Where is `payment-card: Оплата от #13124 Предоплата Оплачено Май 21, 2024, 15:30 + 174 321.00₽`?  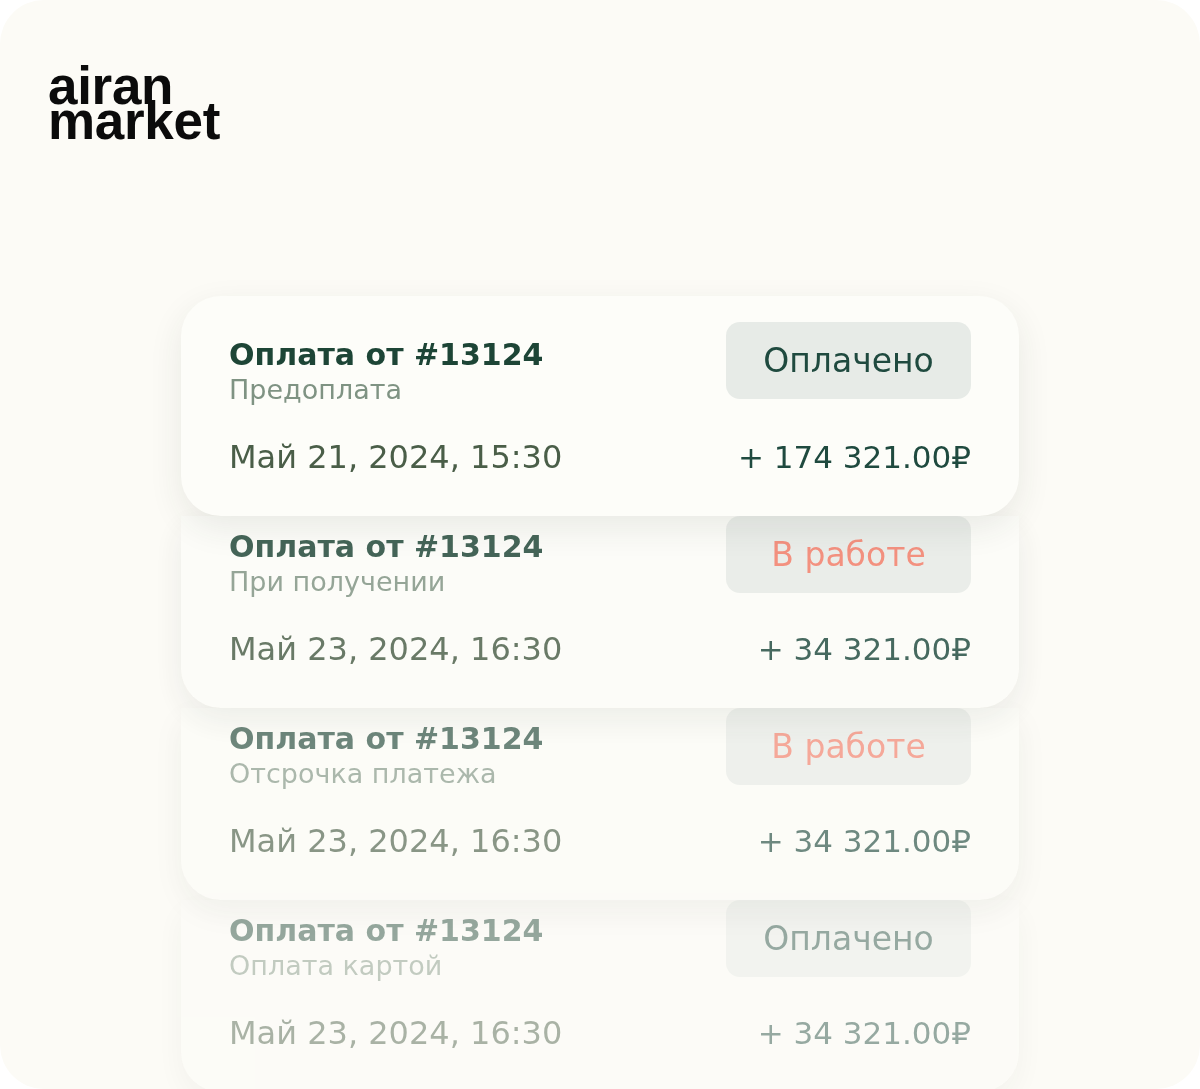 payment-card: Оплата от #13124 Предоплата Оплачено Май 21, 2024, 15:30 + 174 321.00₽ is located at coordinates (600, 406).